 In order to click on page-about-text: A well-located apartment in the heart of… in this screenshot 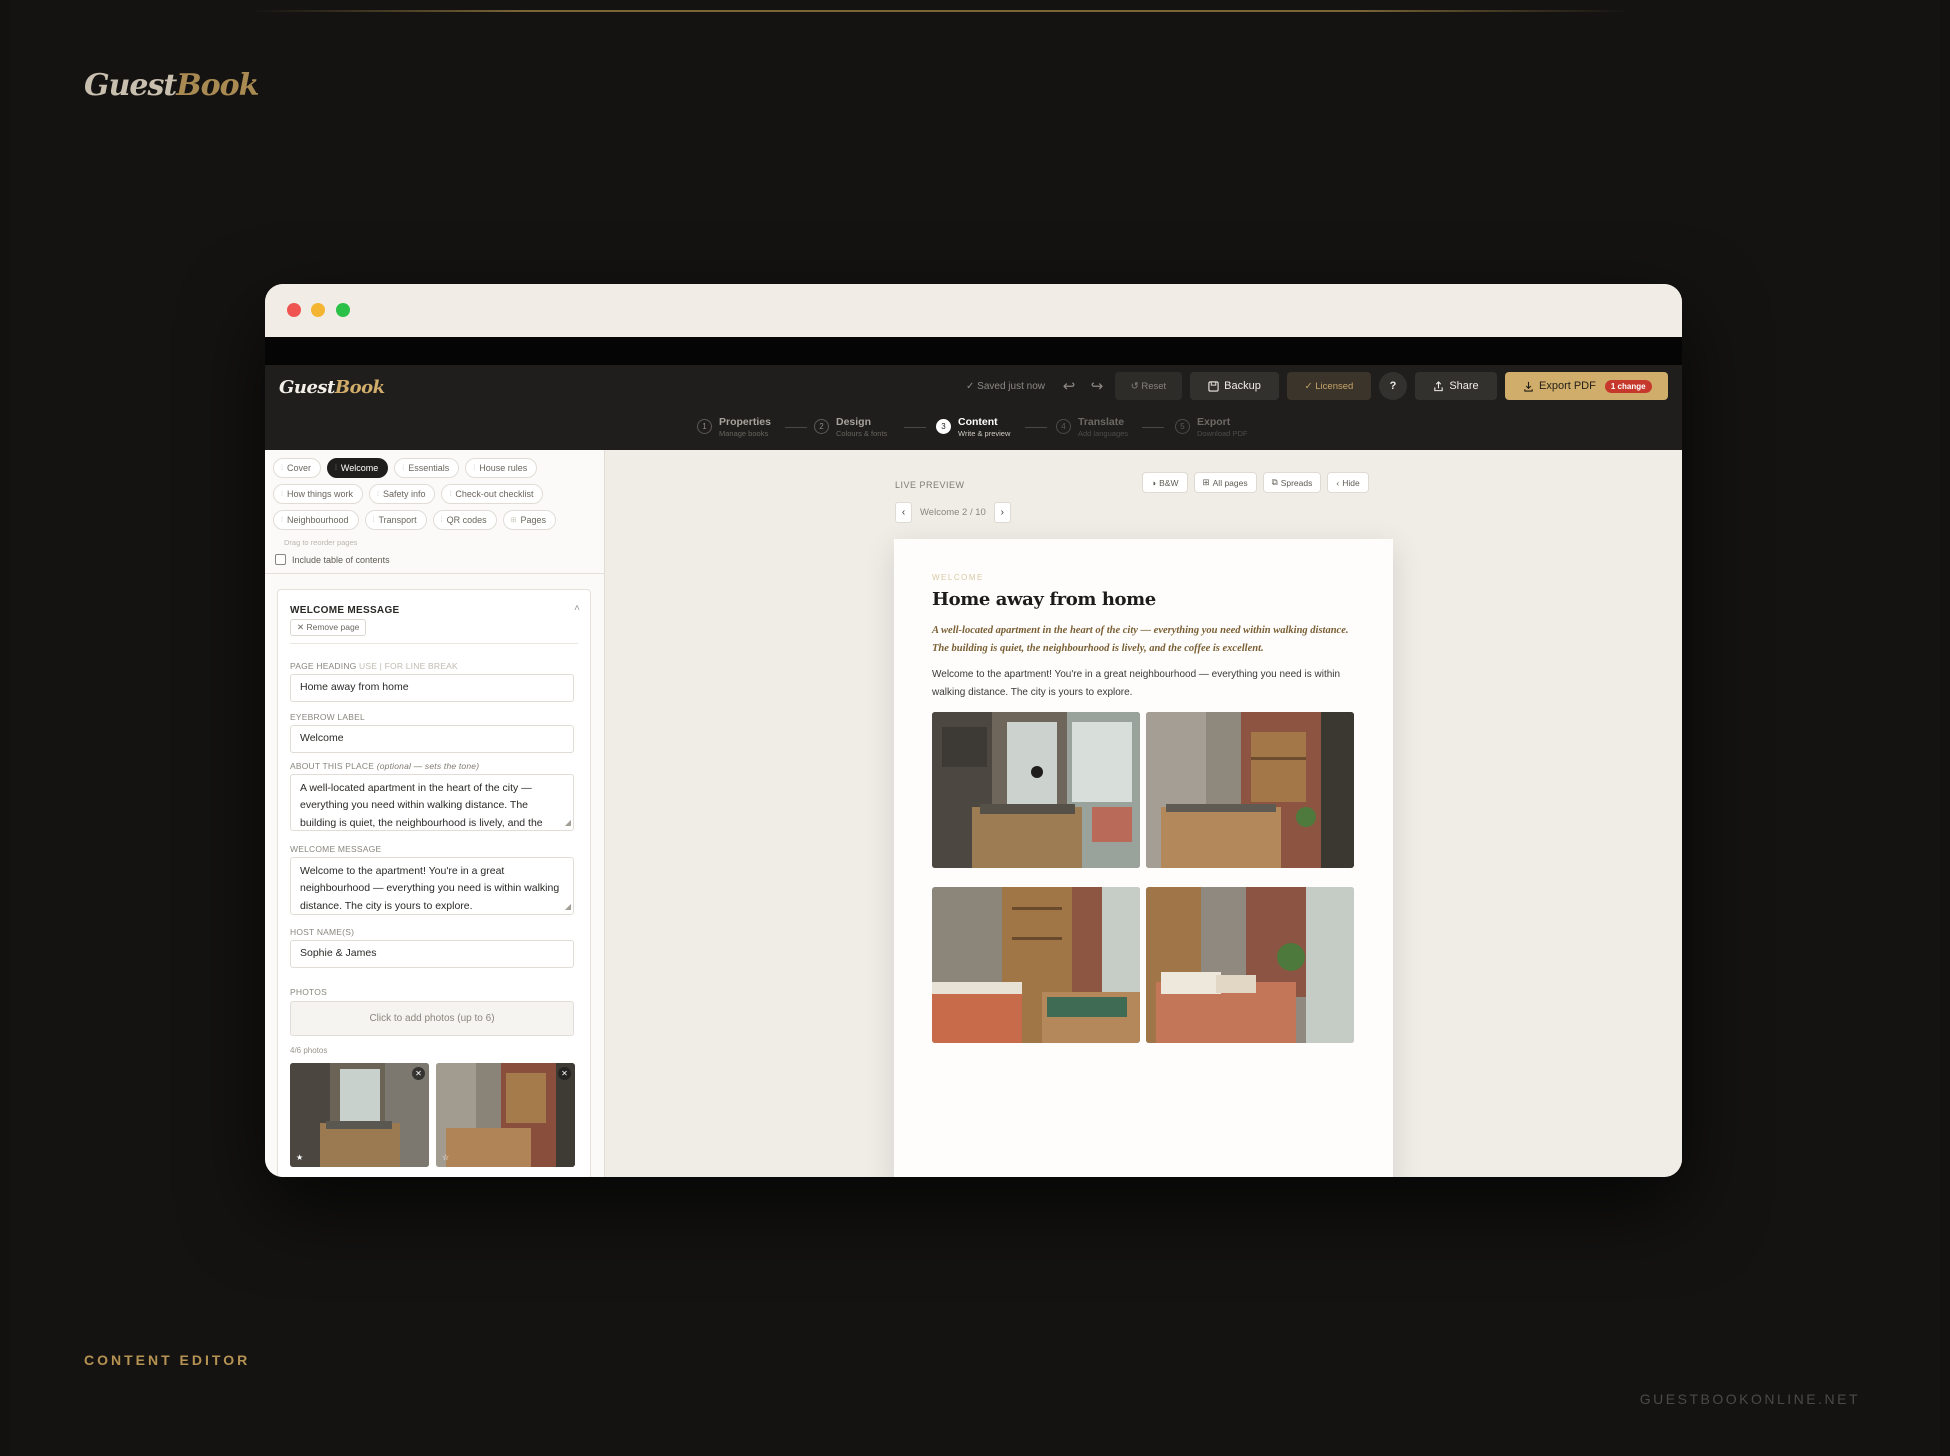, I will do `click(1140, 639)`.